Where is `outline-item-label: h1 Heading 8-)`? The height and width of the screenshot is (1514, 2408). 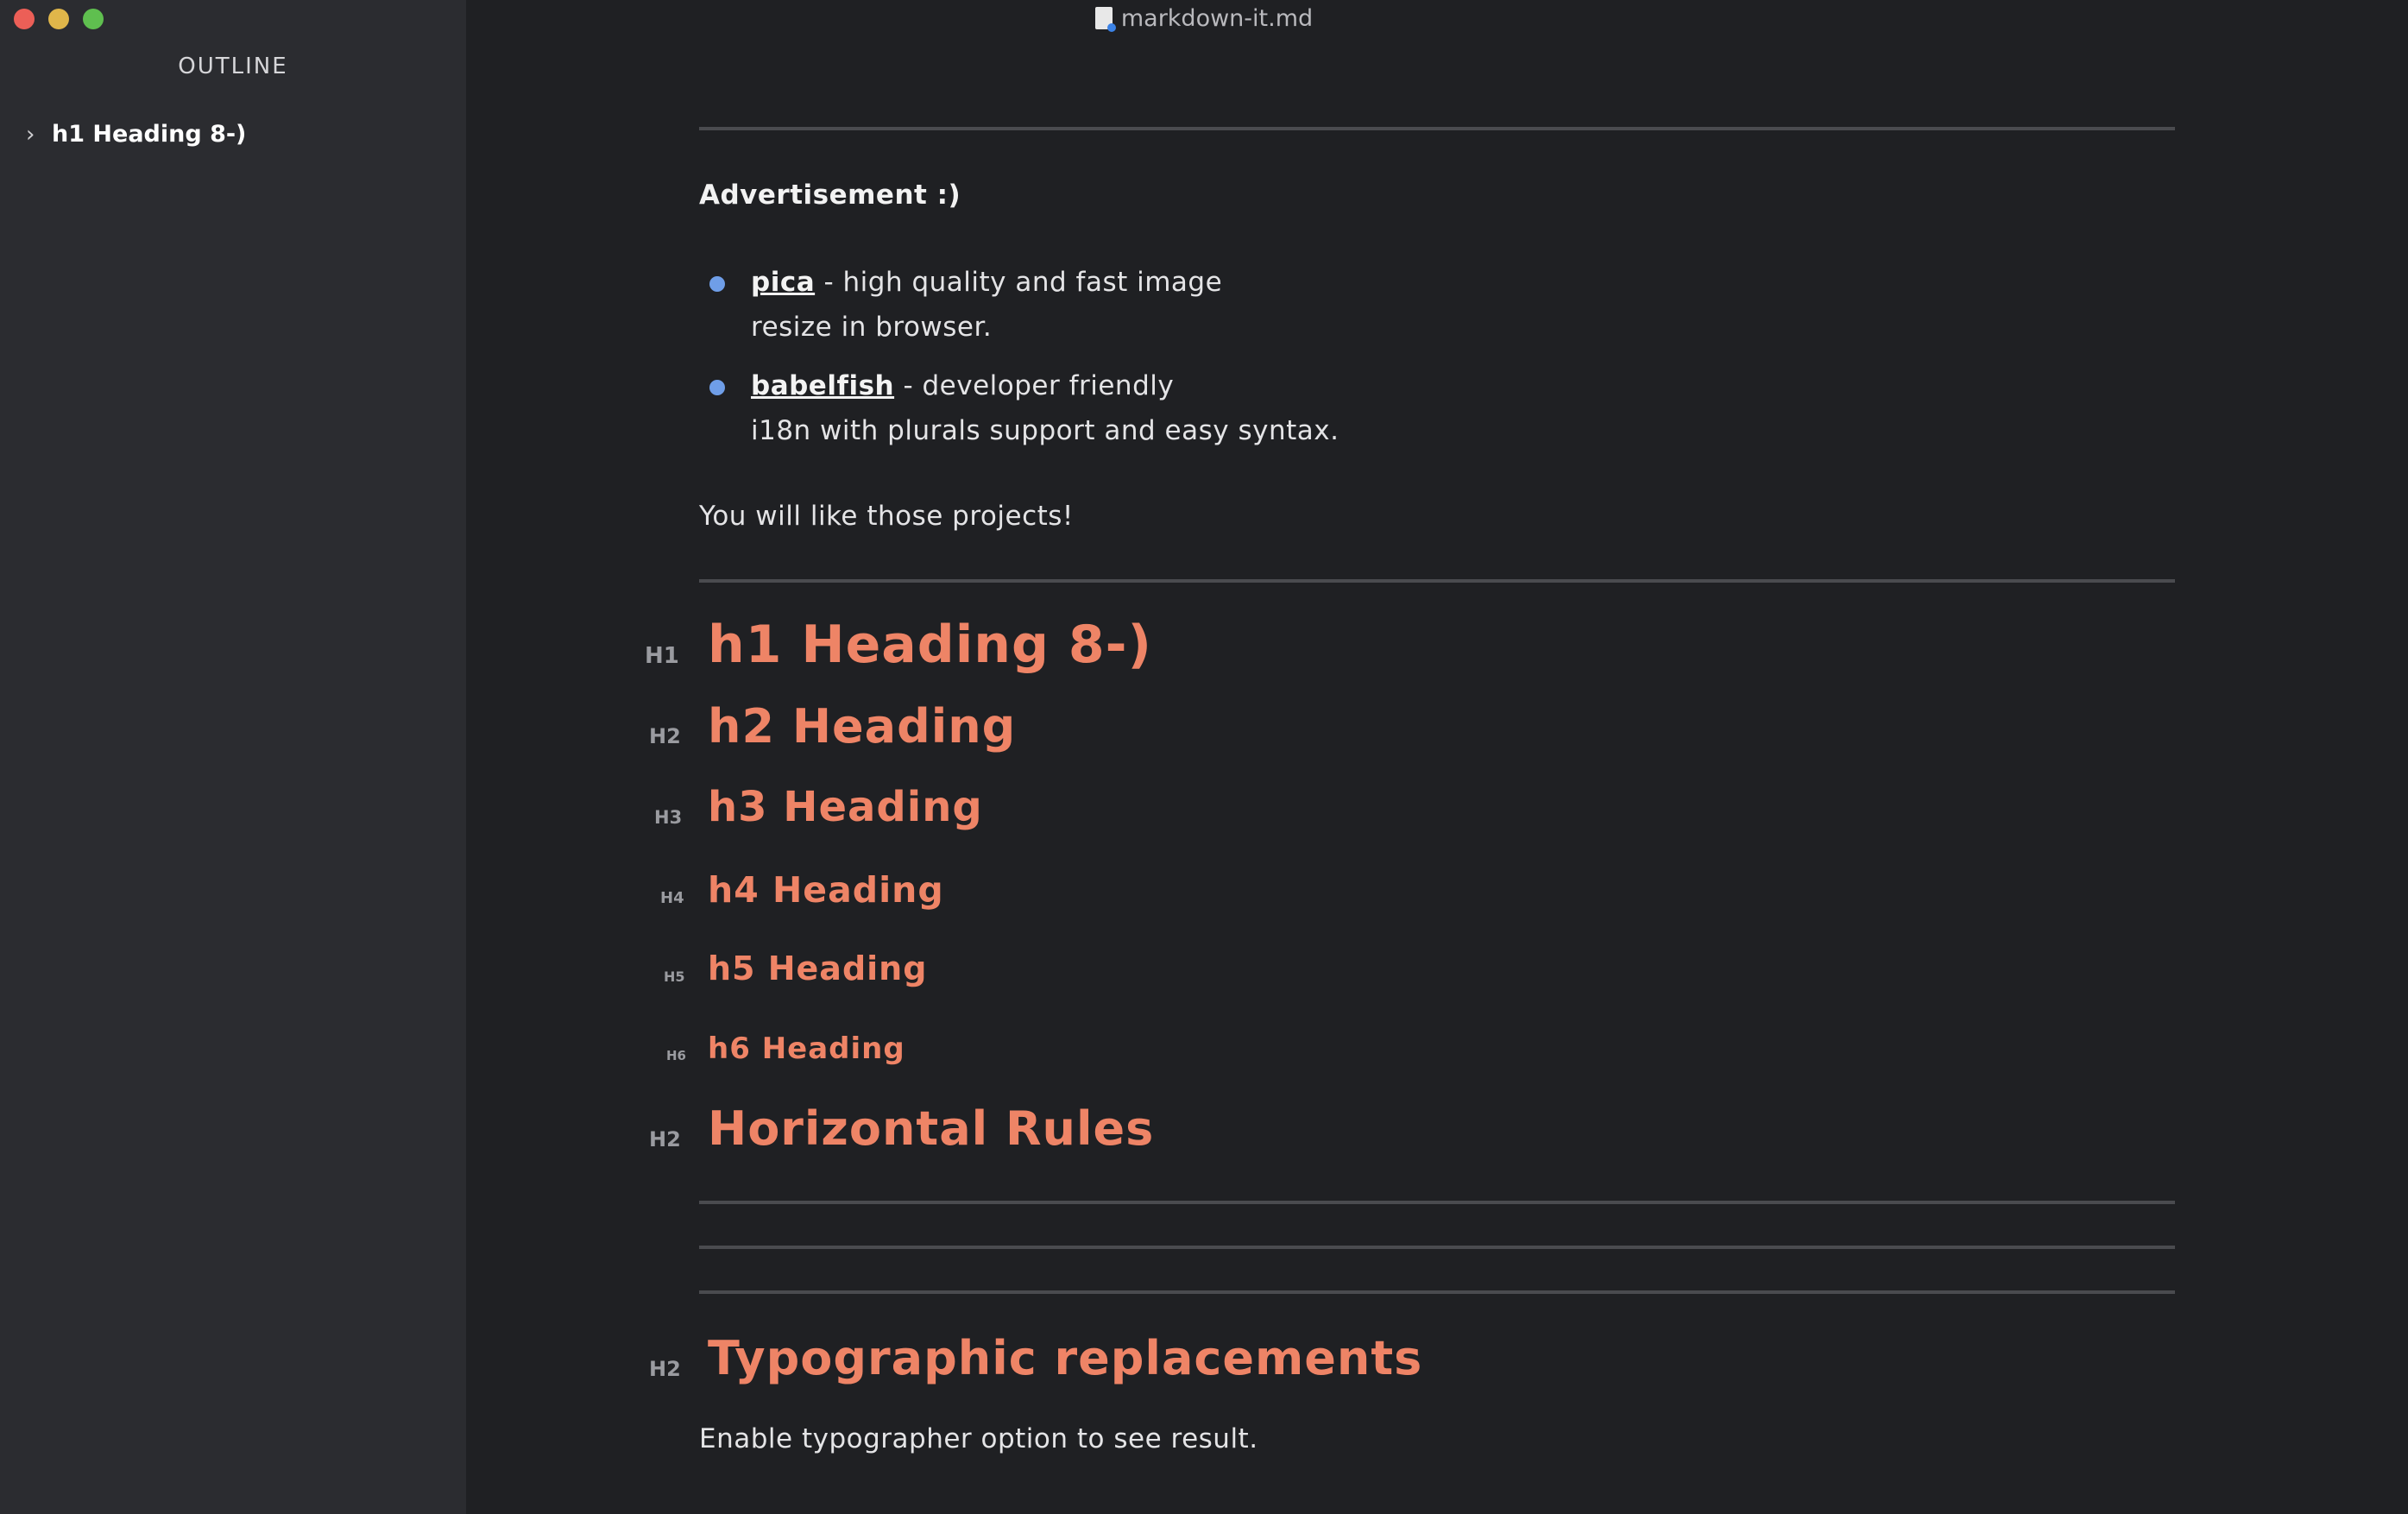
outline-item-label: h1 Heading 8-) is located at coordinates (149, 134).